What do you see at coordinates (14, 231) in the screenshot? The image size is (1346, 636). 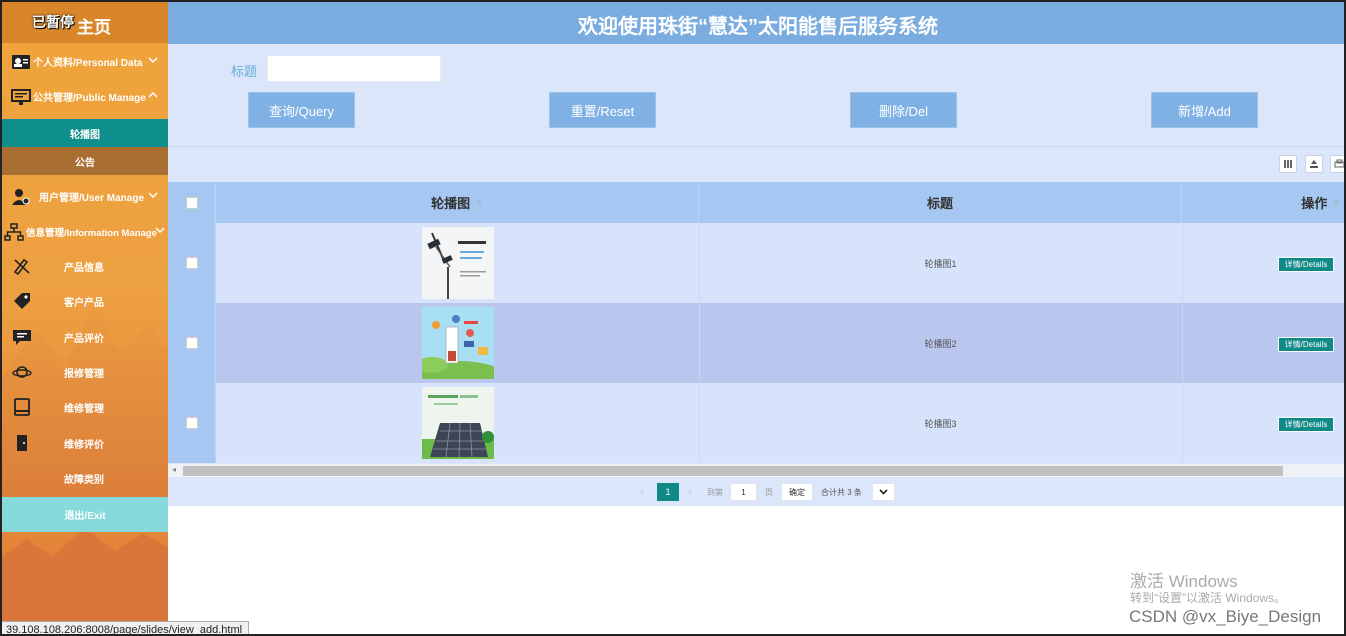 I see `sitemap-icon` at bounding box center [14, 231].